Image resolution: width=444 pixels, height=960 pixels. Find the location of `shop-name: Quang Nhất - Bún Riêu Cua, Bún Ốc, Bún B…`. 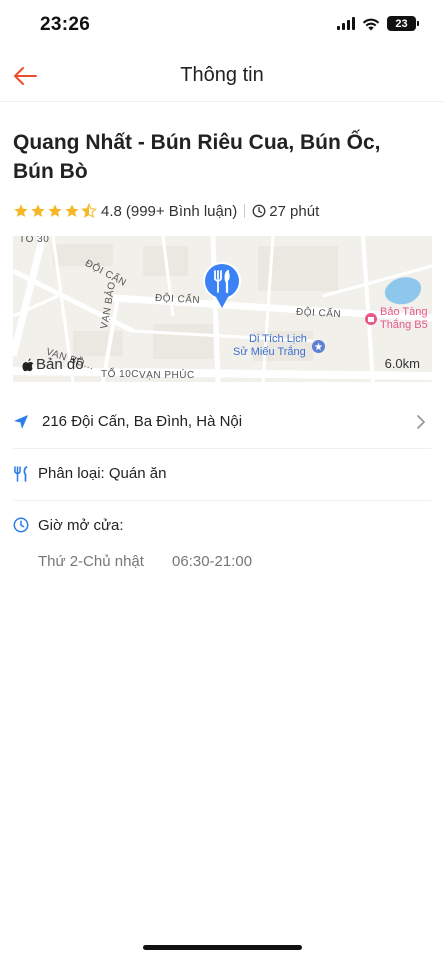

shop-name: Quang Nhất - Bún Riêu Cua, Bún Ốc, Bún B… is located at coordinates (197, 157).